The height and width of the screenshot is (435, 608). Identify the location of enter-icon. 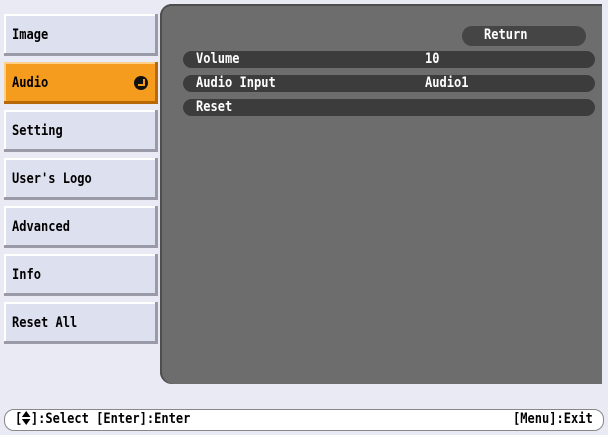
(141, 83).